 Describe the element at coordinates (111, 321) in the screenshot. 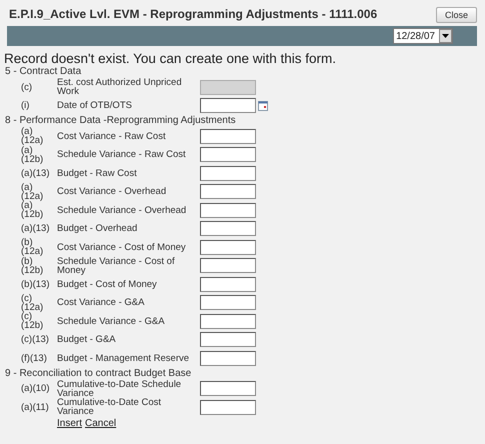

I see `field-label: Schedule Variance - G&A` at that location.